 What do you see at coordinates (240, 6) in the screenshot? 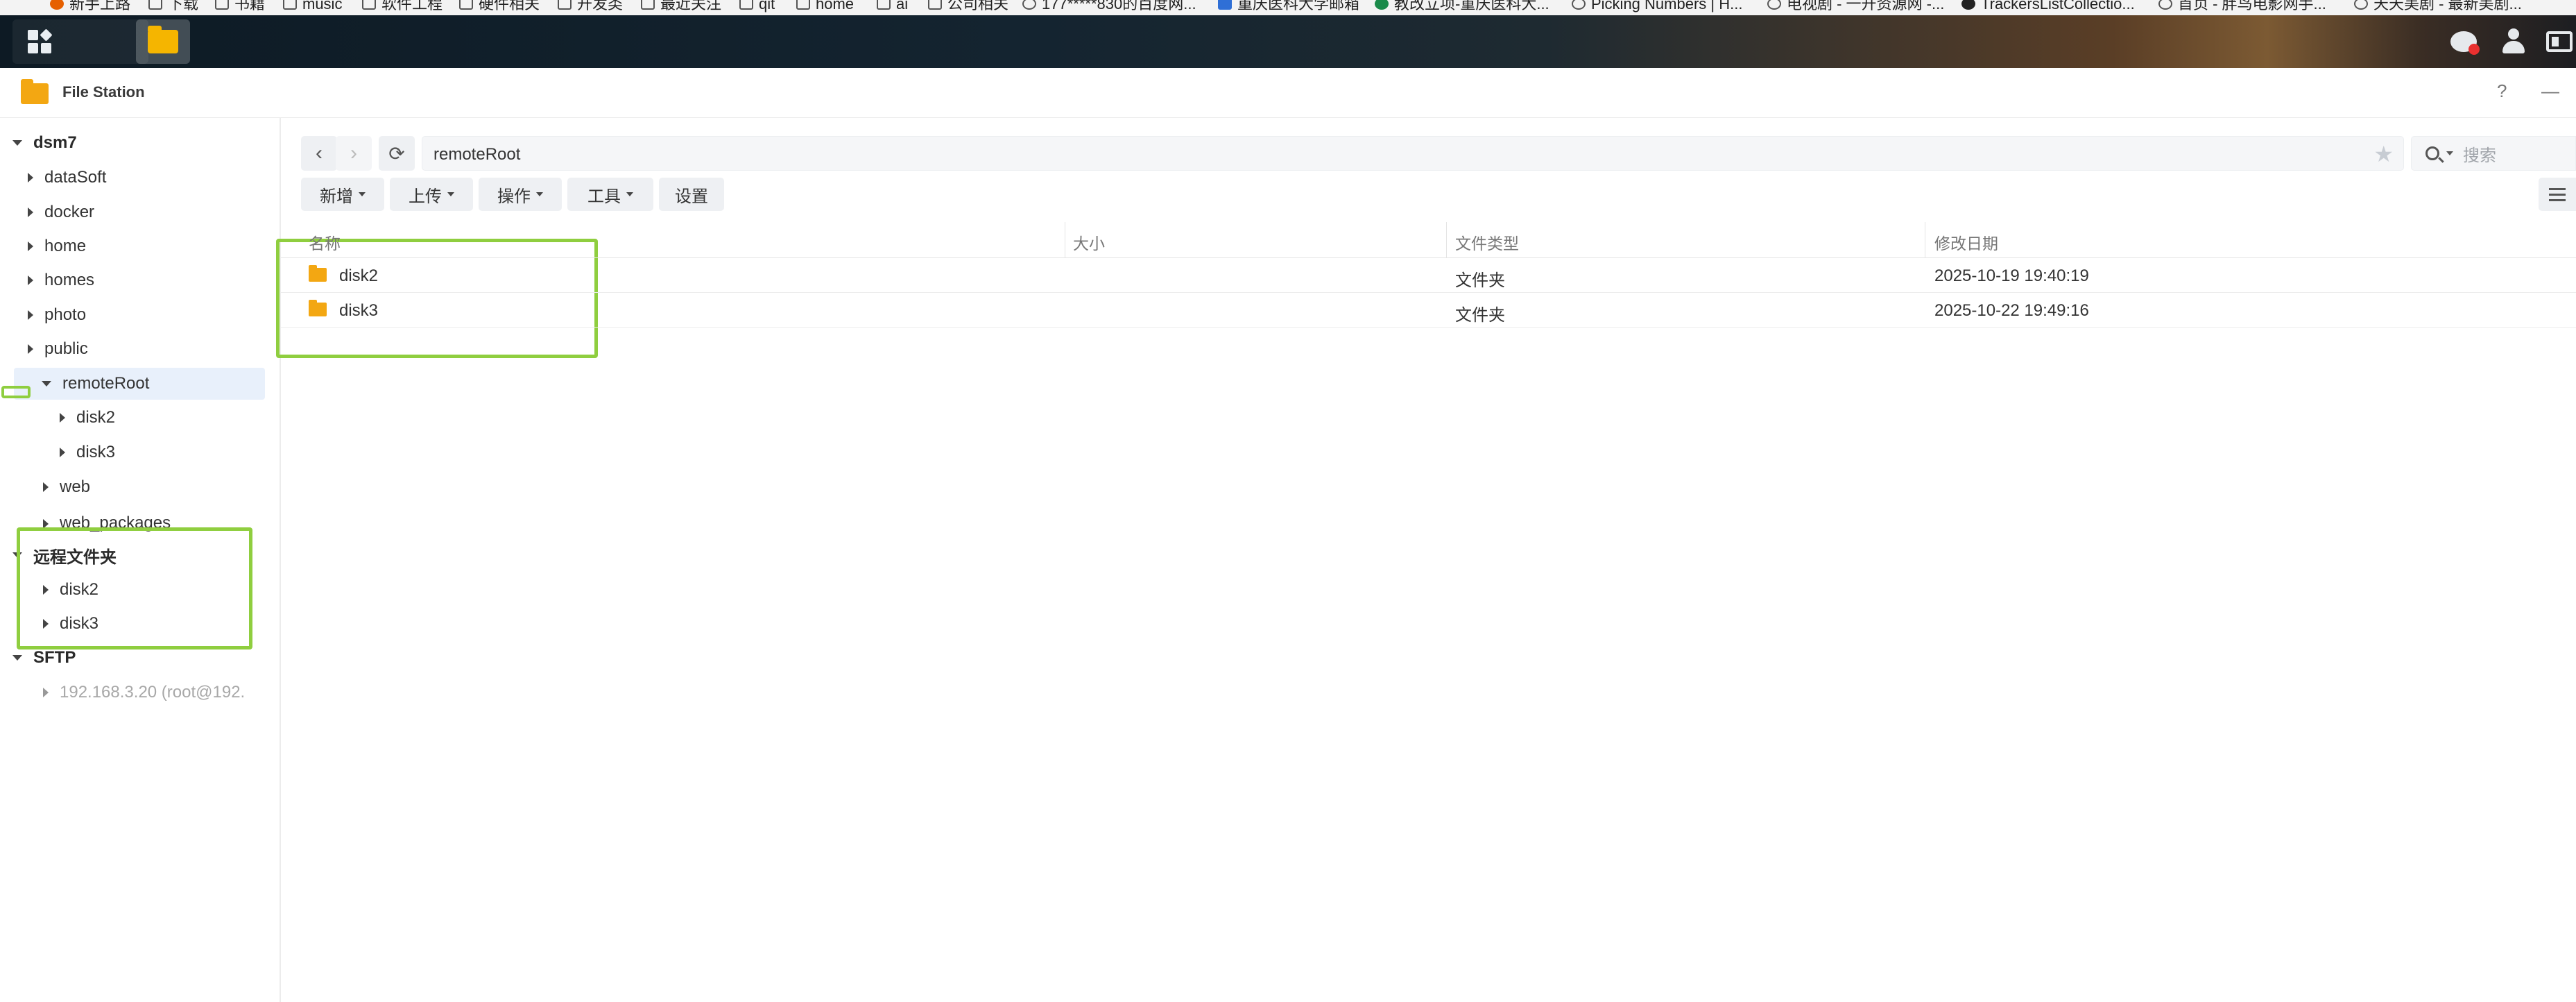
I see `bookmark-item: 书籍` at bounding box center [240, 6].